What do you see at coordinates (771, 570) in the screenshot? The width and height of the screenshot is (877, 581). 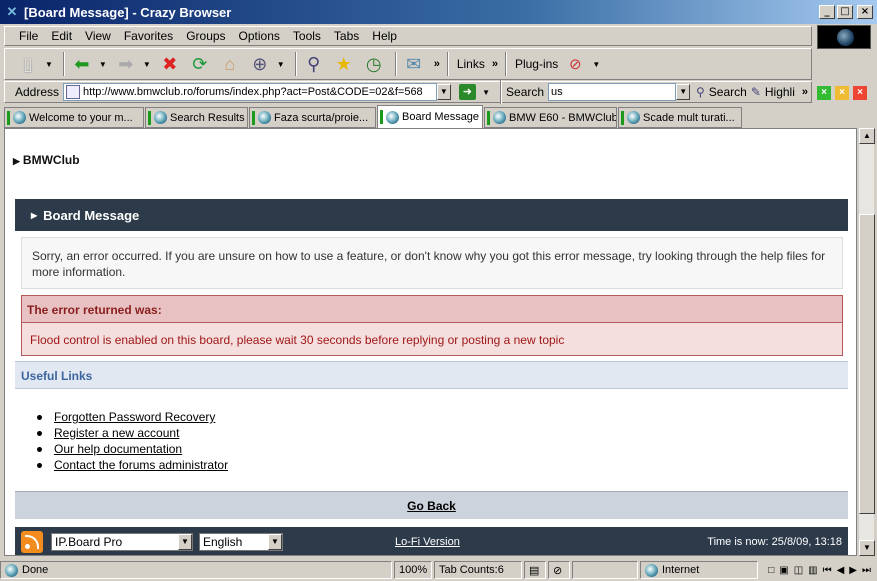 I see `restore-icon: □` at bounding box center [771, 570].